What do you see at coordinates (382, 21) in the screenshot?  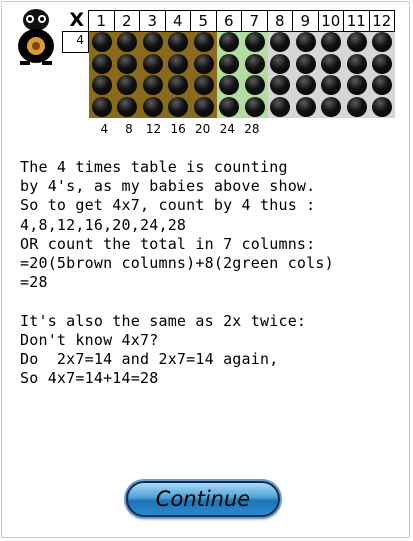 I see `column-header: 12` at bounding box center [382, 21].